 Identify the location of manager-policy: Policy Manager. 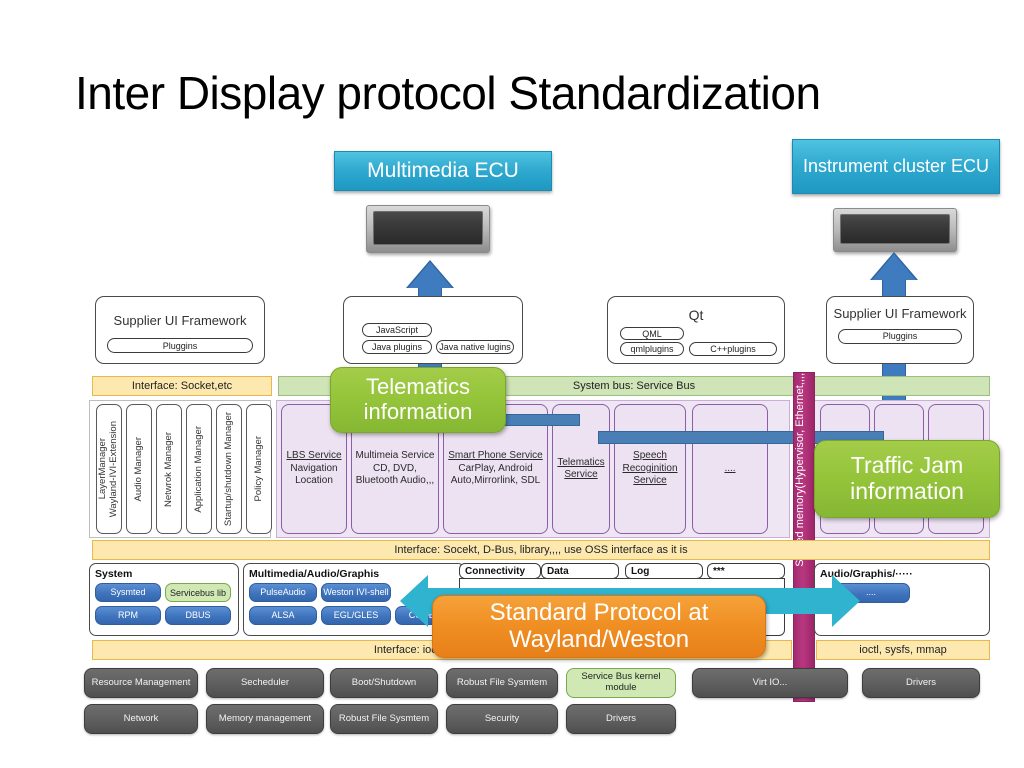
(259, 469).